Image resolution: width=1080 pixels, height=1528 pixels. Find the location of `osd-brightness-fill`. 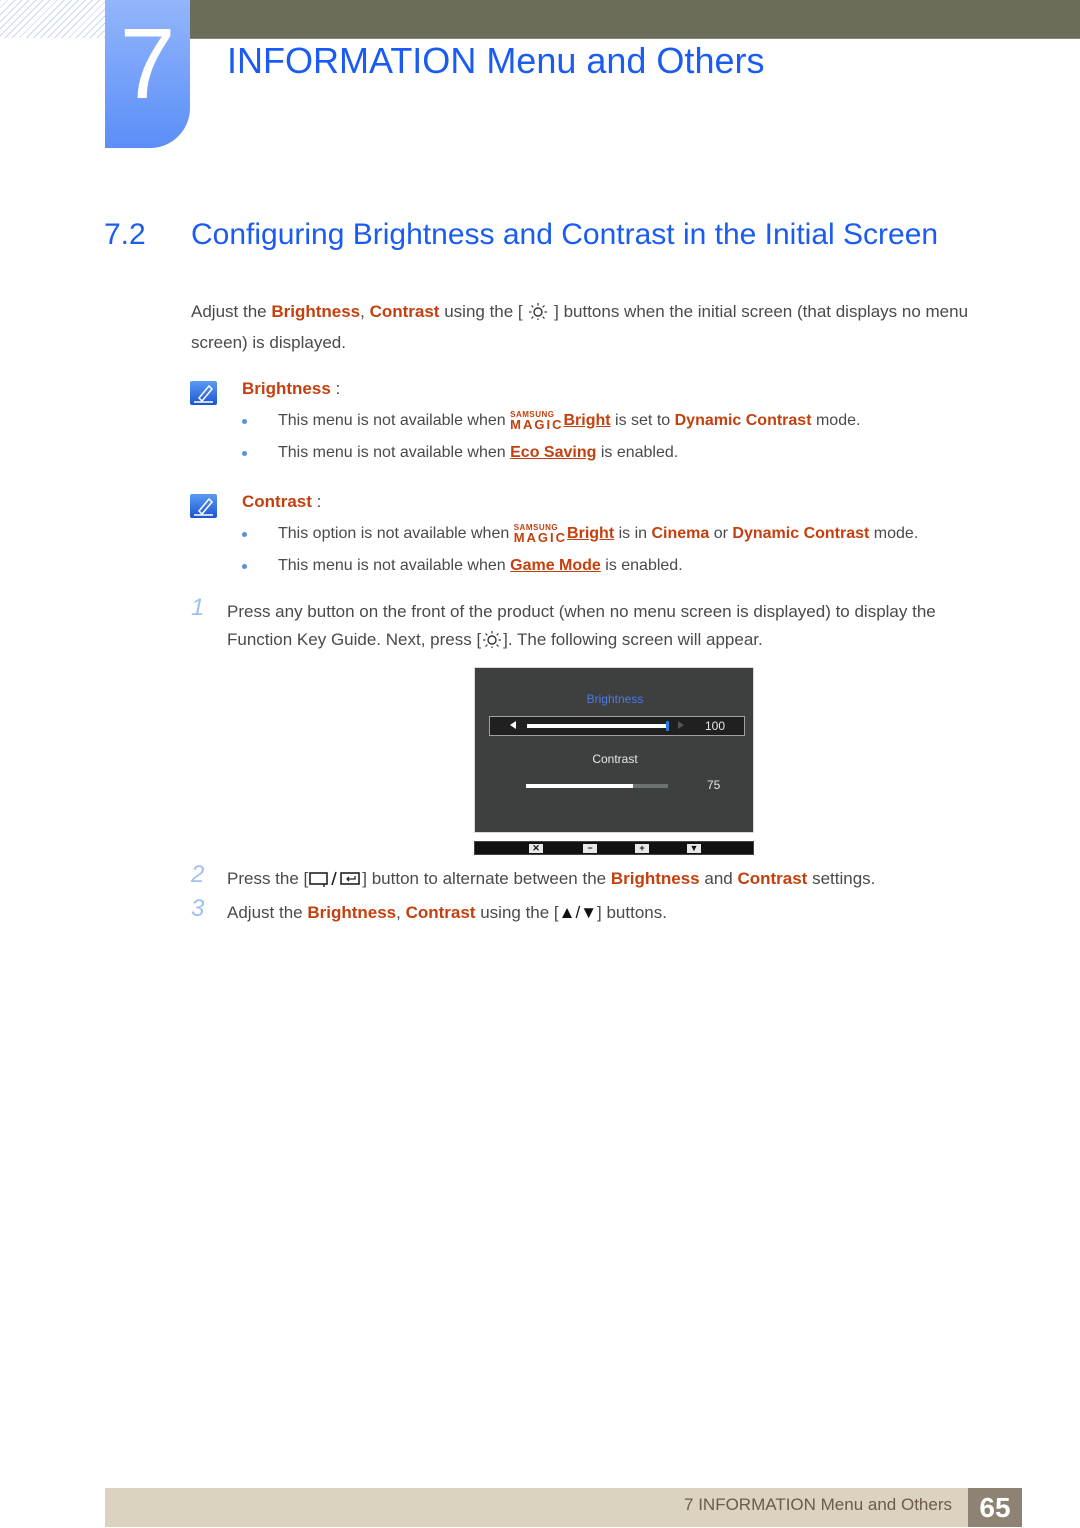

osd-brightness-fill is located at coordinates (598, 726).